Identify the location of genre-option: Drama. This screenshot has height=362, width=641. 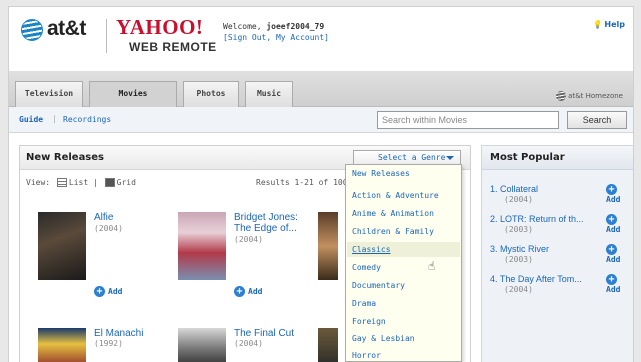
(364, 303).